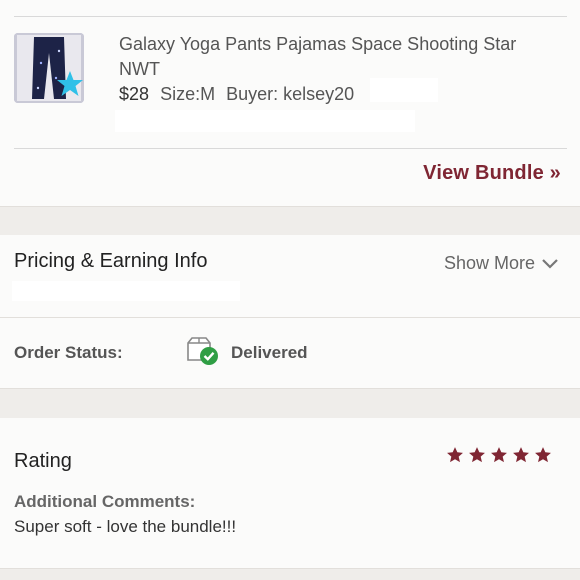 The height and width of the screenshot is (580, 580). I want to click on item-price: $28, so click(134, 94).